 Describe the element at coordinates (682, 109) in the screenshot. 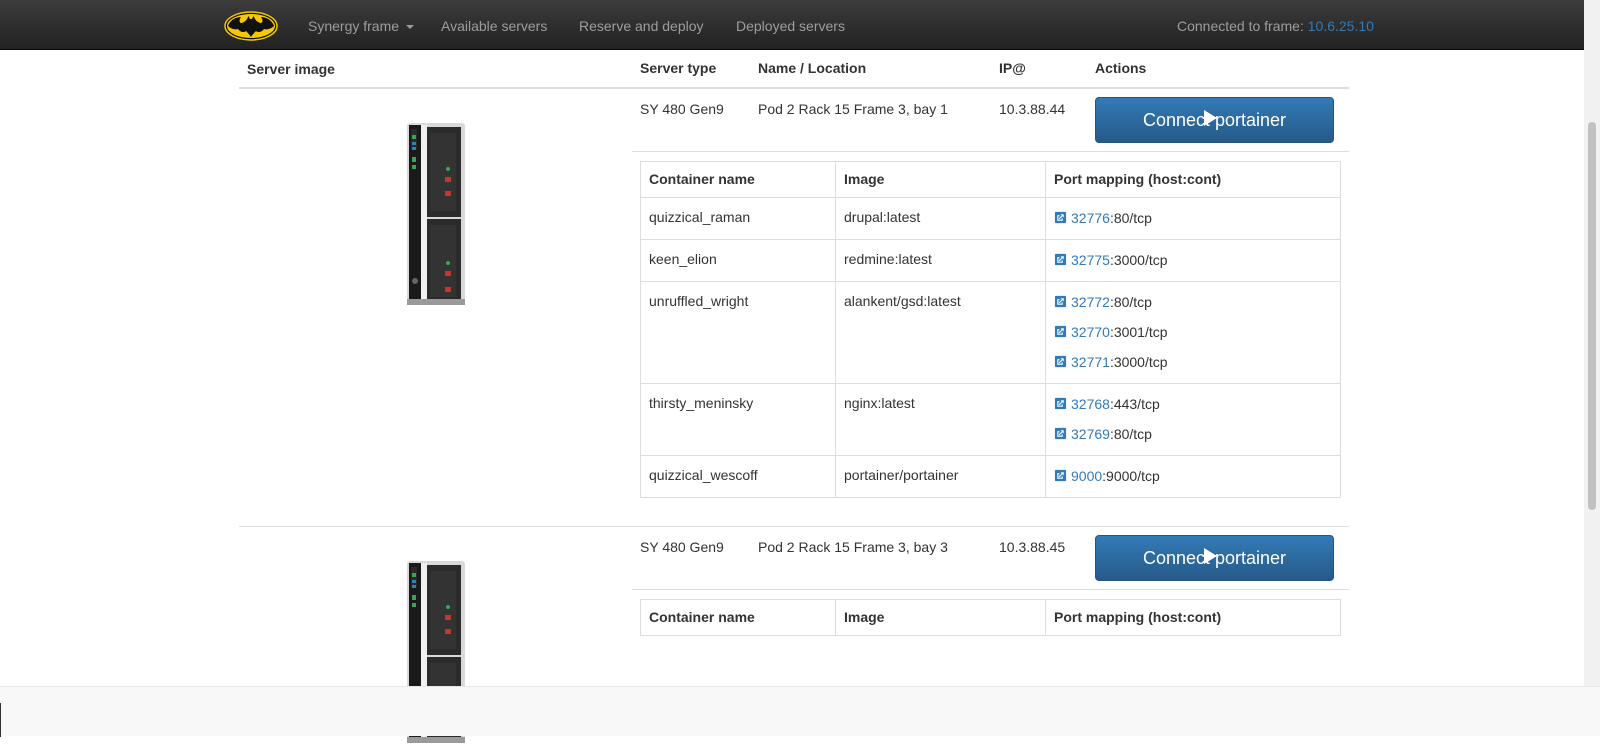

I see `server-type: SY 480 Gen9` at that location.